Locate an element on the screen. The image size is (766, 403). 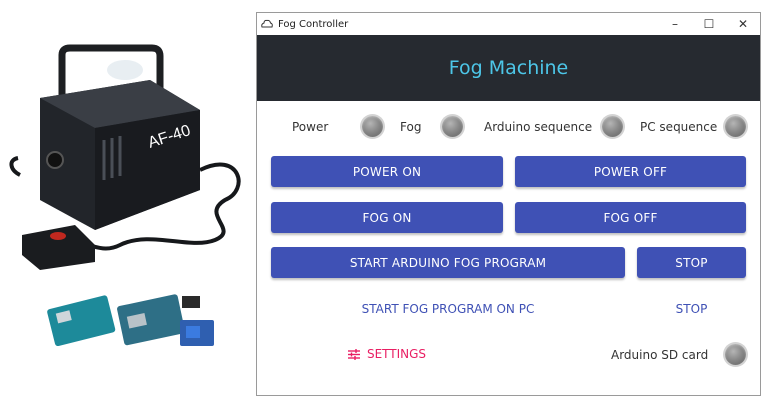
power-status-label: Power is located at coordinates (310, 127).